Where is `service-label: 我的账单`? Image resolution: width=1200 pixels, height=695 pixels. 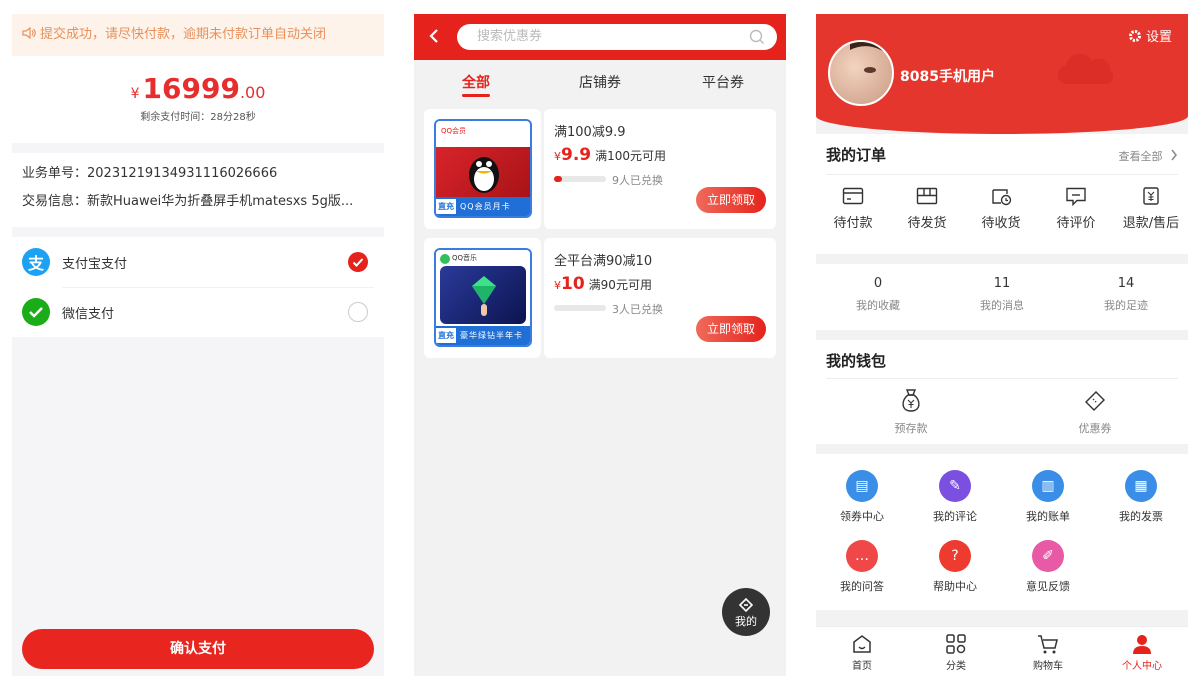 service-label: 我的账单 is located at coordinates (1048, 516).